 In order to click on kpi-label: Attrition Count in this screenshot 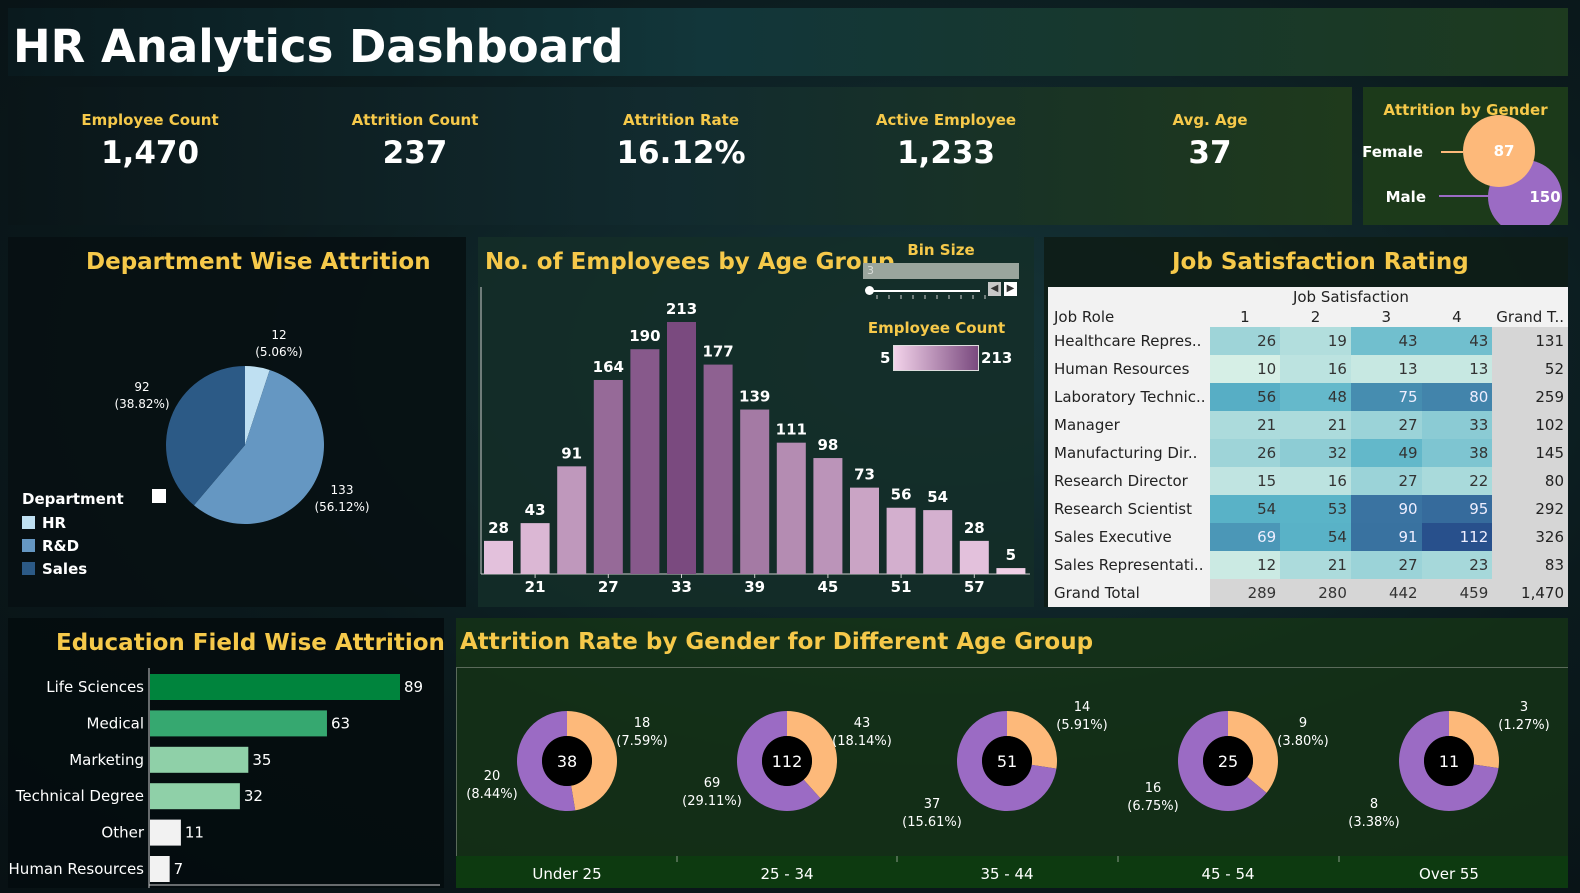, I will do `click(415, 120)`.